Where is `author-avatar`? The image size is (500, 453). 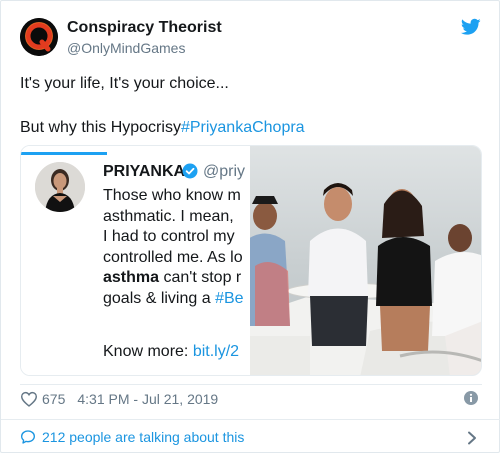 author-avatar is located at coordinates (39, 37).